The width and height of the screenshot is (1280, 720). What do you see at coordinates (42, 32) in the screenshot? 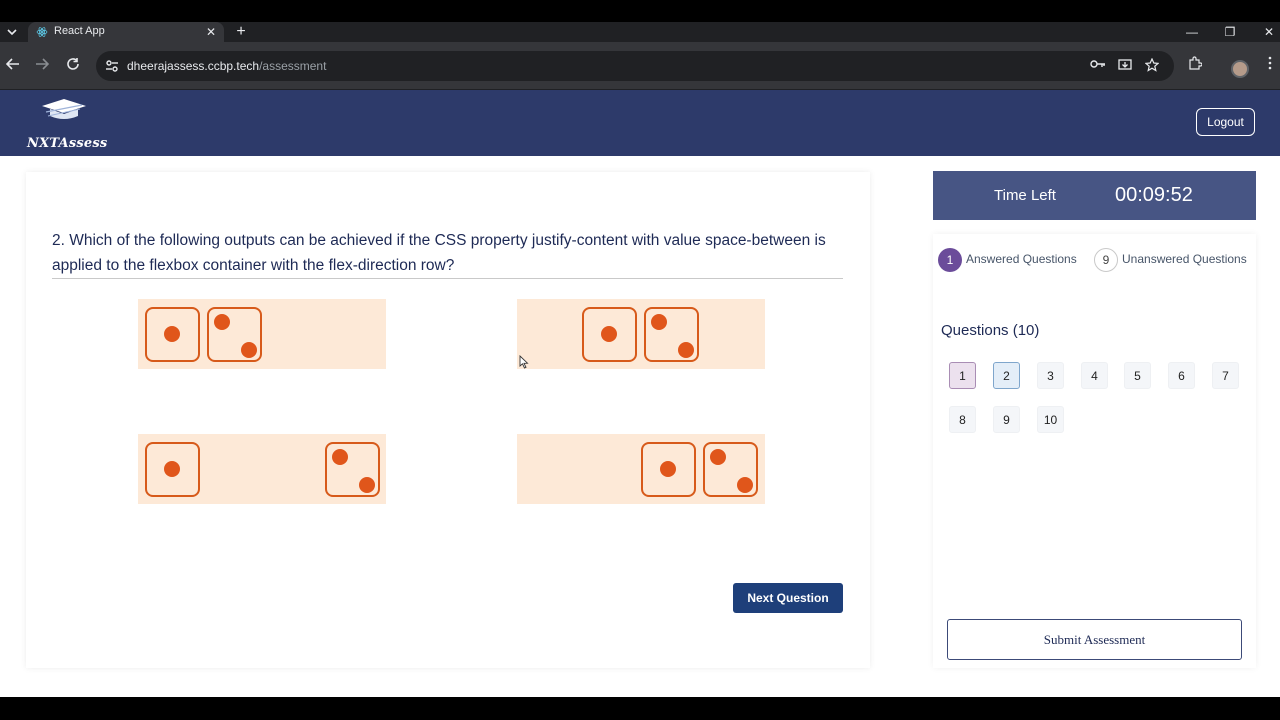
I see `react-logo-icon` at bounding box center [42, 32].